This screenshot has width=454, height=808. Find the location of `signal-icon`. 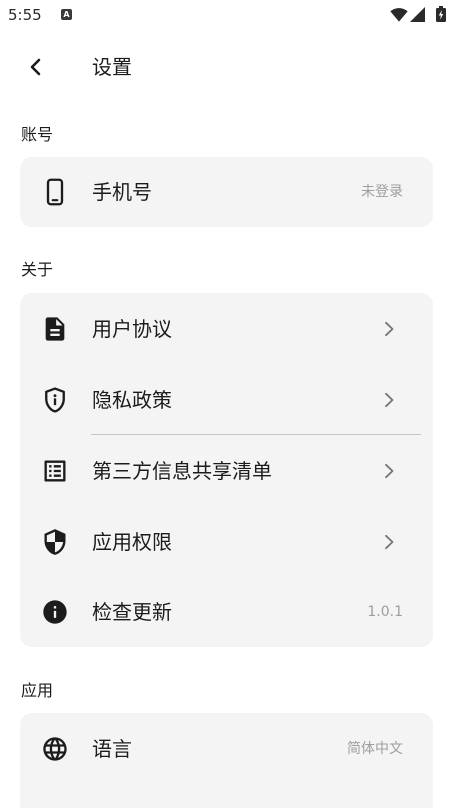

signal-icon is located at coordinates (417, 14).